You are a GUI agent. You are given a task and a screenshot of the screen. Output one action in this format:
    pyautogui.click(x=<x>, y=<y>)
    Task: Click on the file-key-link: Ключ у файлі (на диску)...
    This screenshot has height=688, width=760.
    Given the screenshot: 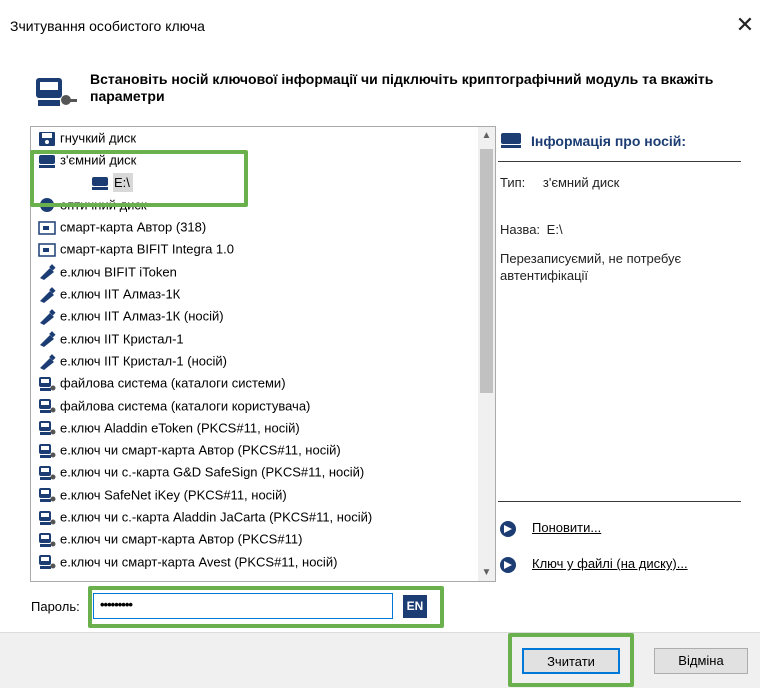 What is the action you would take?
    pyautogui.click(x=594, y=564)
    